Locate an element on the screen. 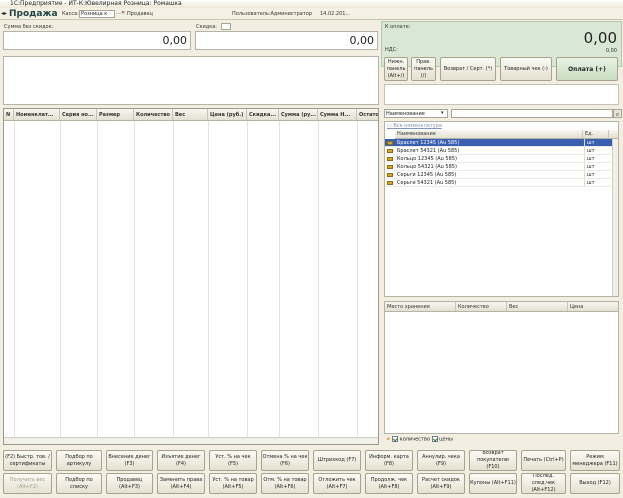 This screenshot has height=498, width=623. catalog-item: Серьги 54321 (Au 585) шт is located at coordinates (501, 183).